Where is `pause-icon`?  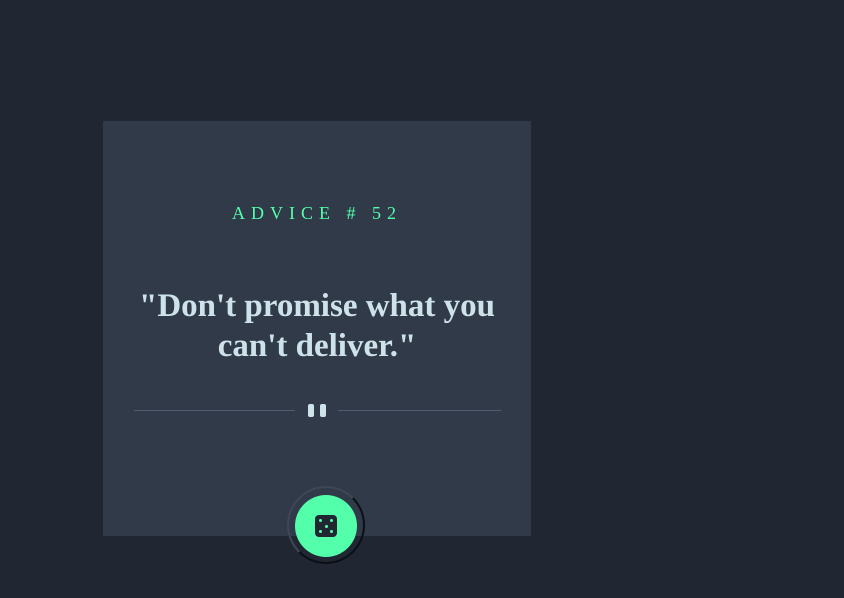
pause-icon is located at coordinates (317, 411).